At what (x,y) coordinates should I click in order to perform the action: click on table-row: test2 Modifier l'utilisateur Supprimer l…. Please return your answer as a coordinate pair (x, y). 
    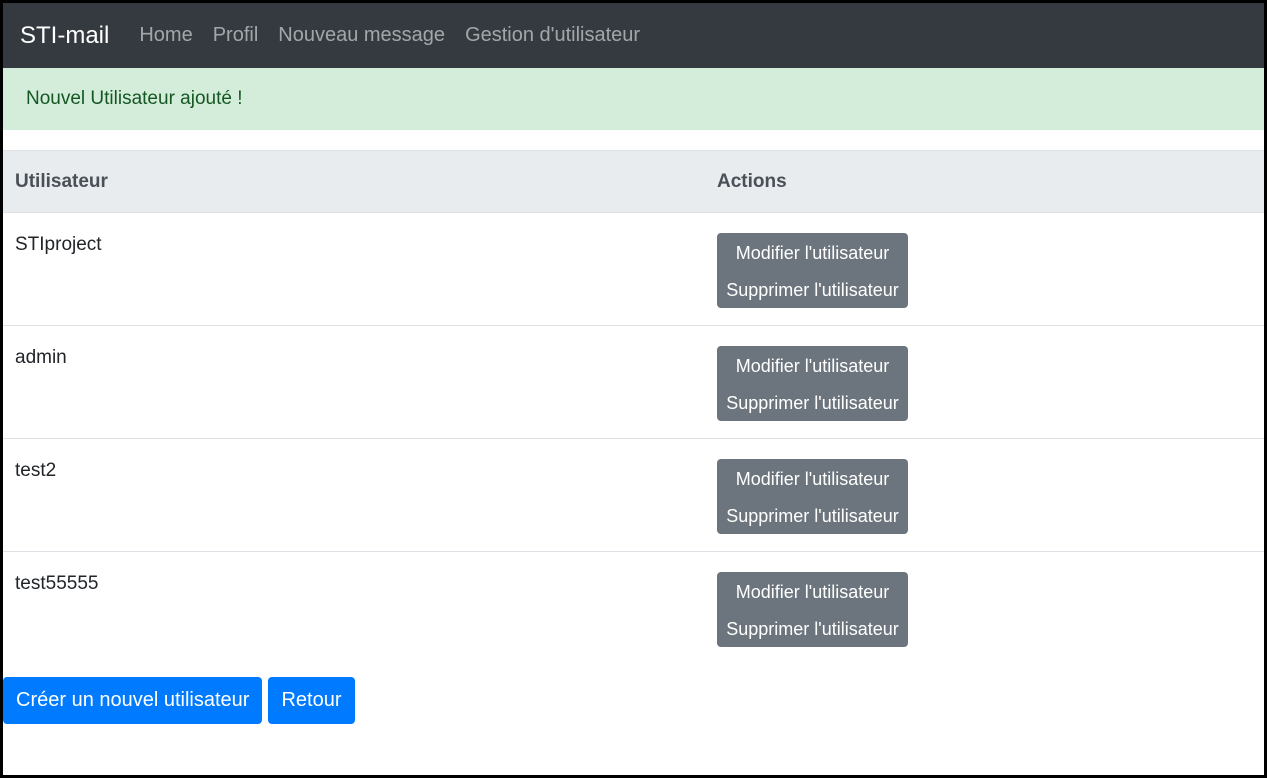
    Looking at the image, I should click on (633, 495).